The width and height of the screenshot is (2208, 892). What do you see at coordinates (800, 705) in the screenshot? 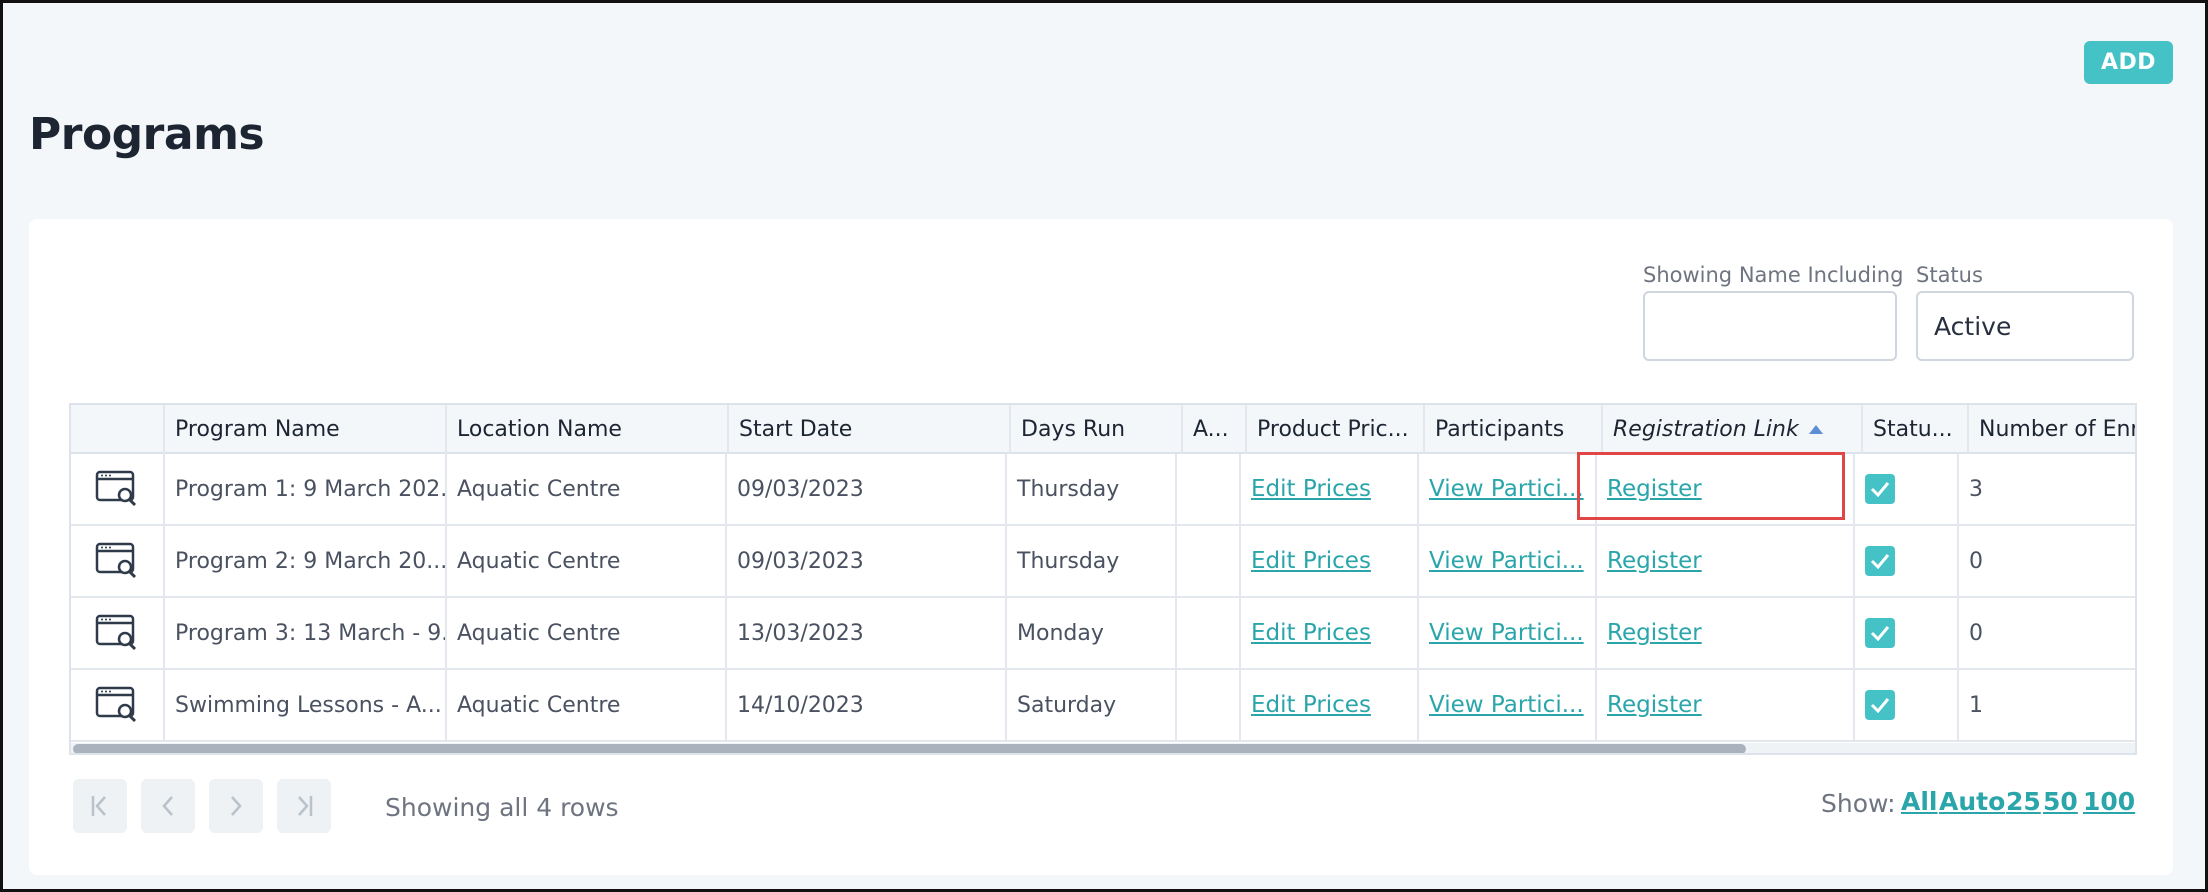
I see `row-start-date-text: 14/10/2023` at bounding box center [800, 705].